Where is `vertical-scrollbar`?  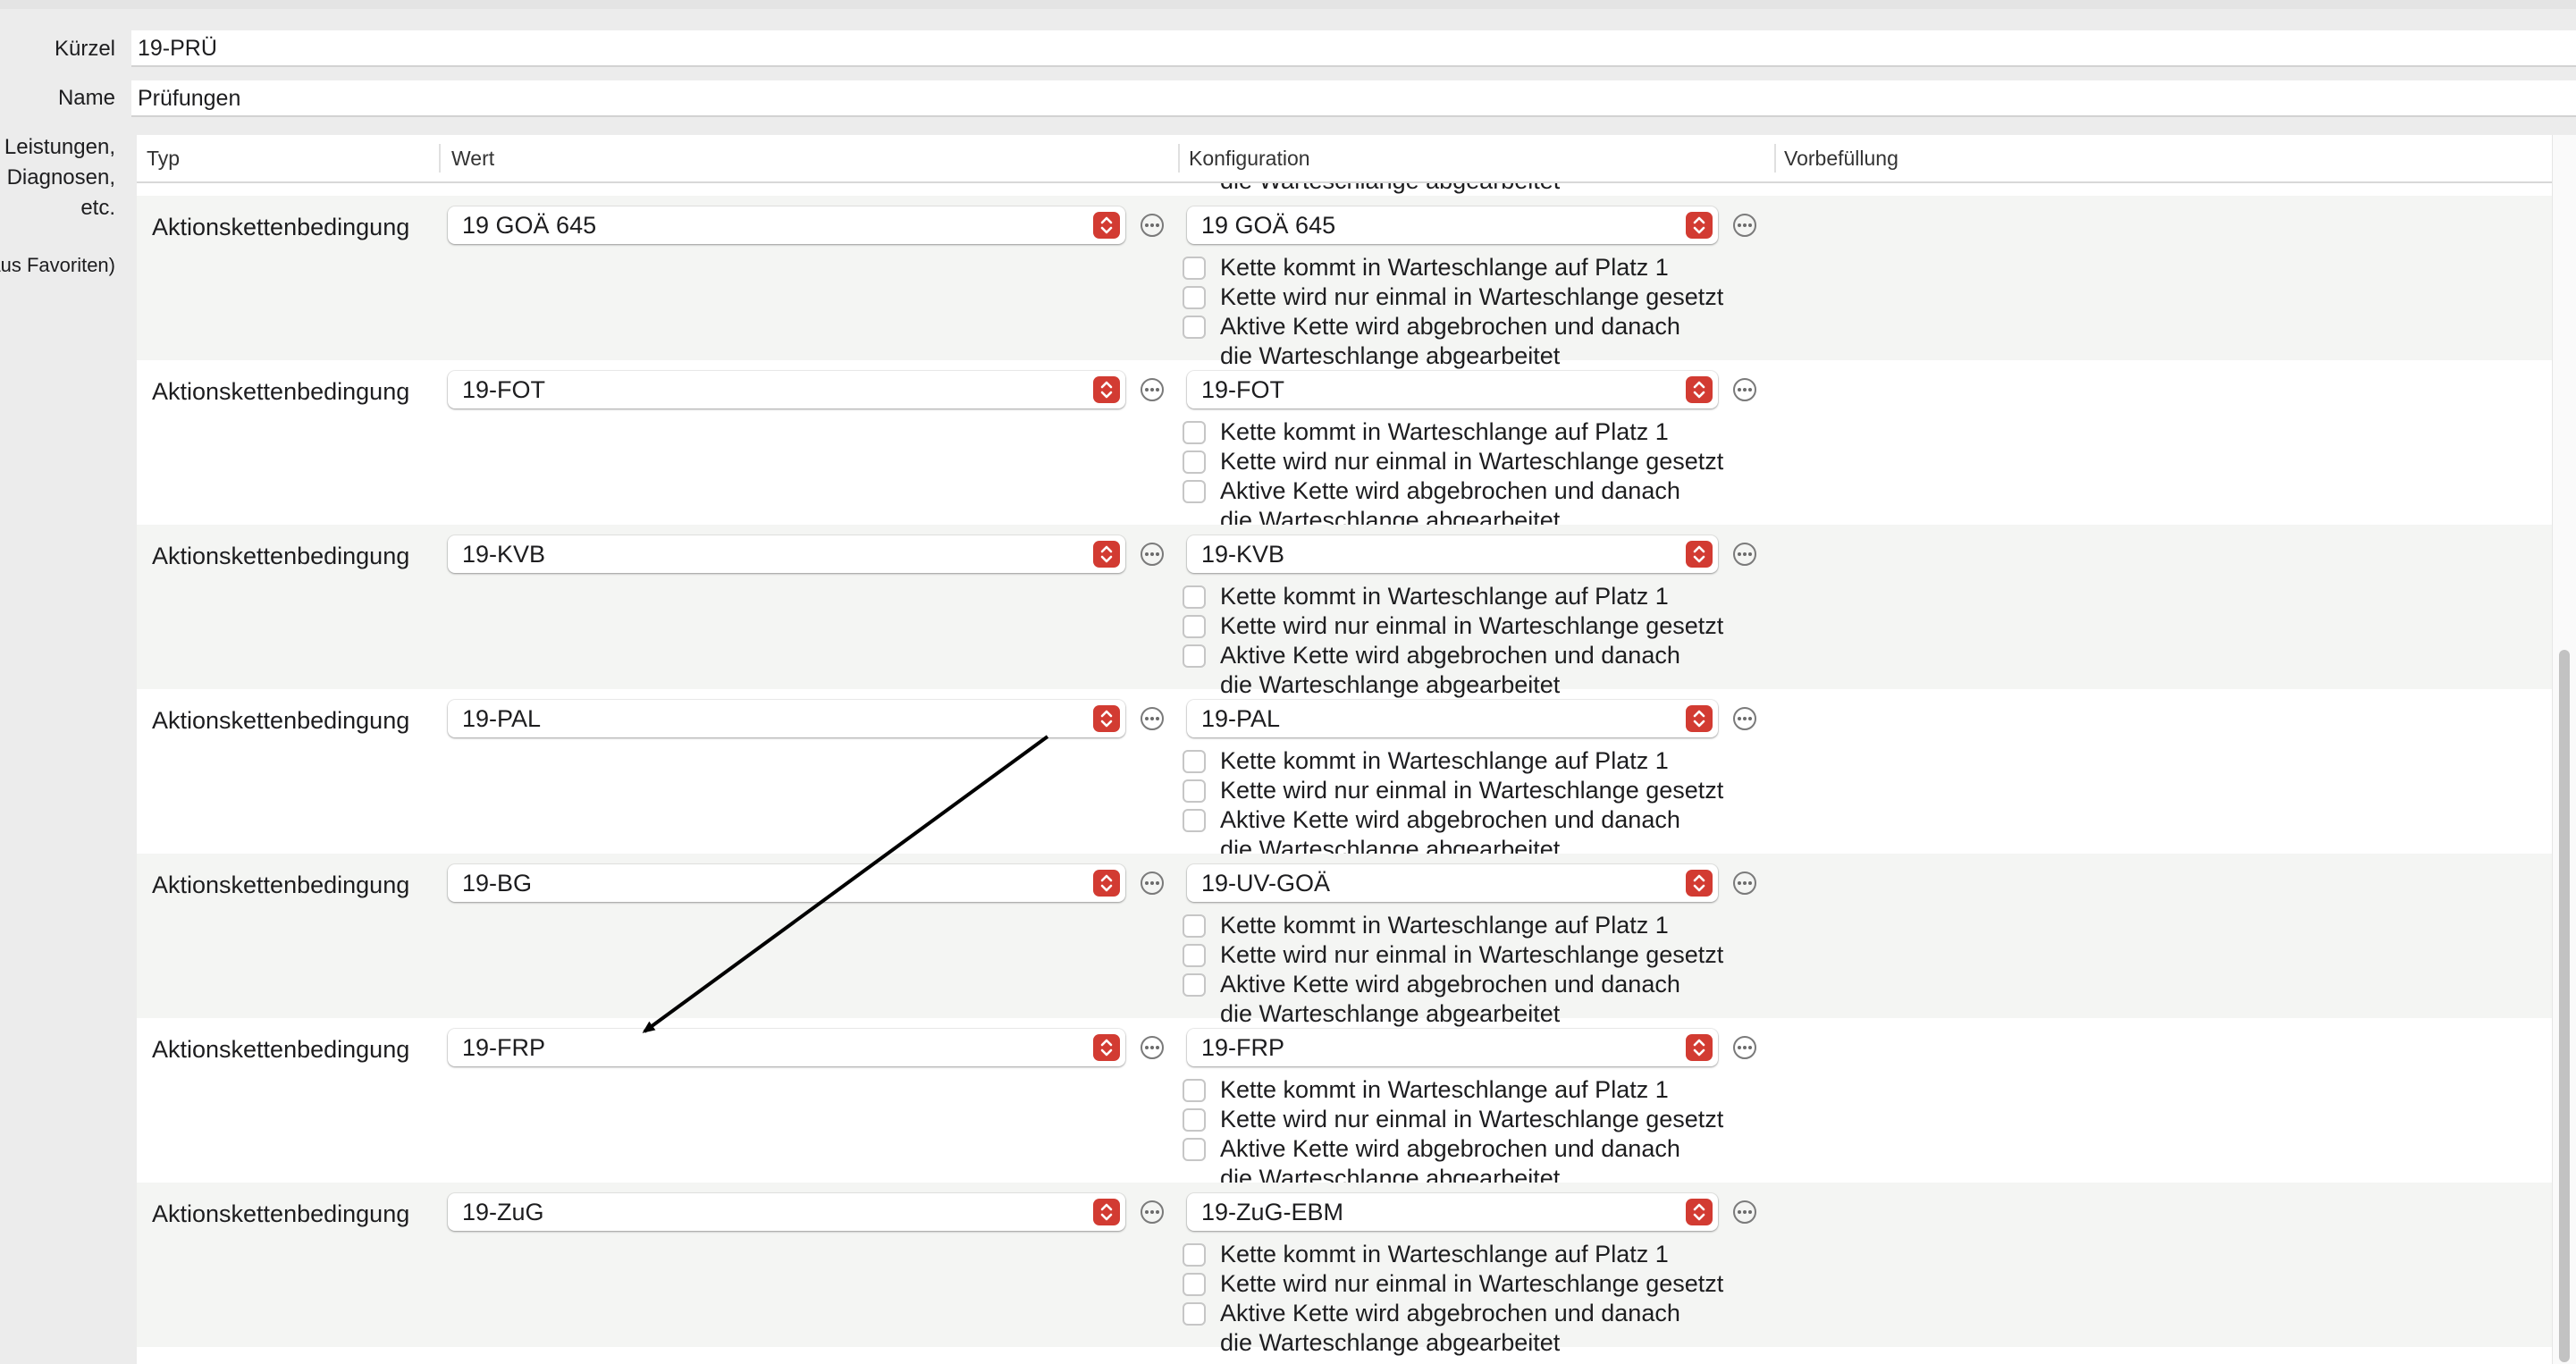
vertical-scrollbar is located at coordinates (2564, 749).